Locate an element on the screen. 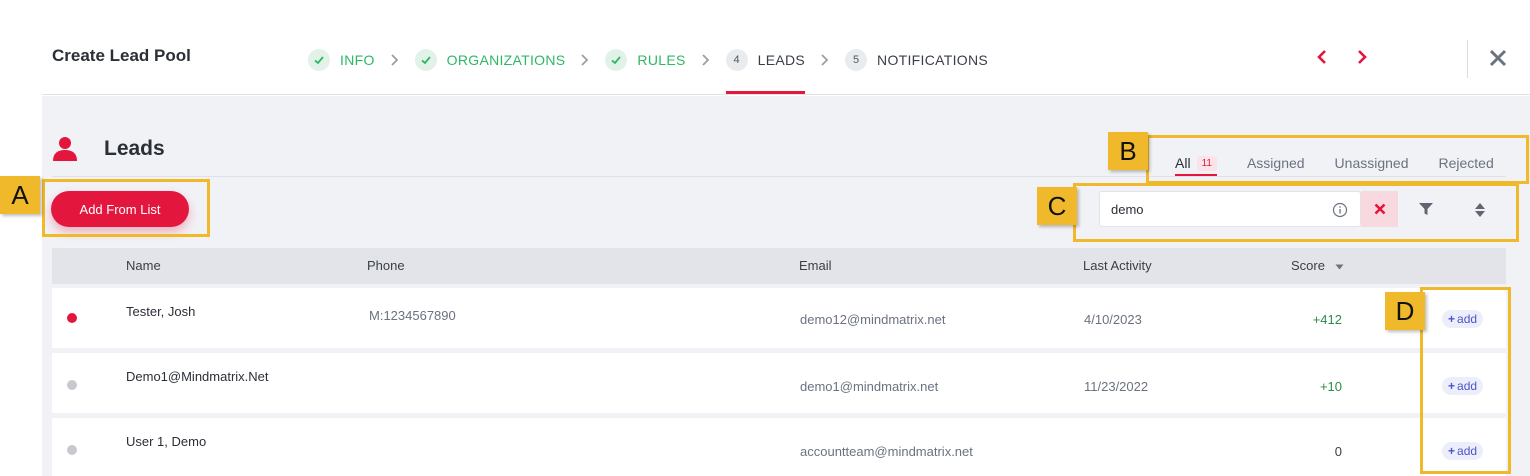 Image resolution: width=1530 pixels, height=476 pixels. next-step-button is located at coordinates (1362, 57).